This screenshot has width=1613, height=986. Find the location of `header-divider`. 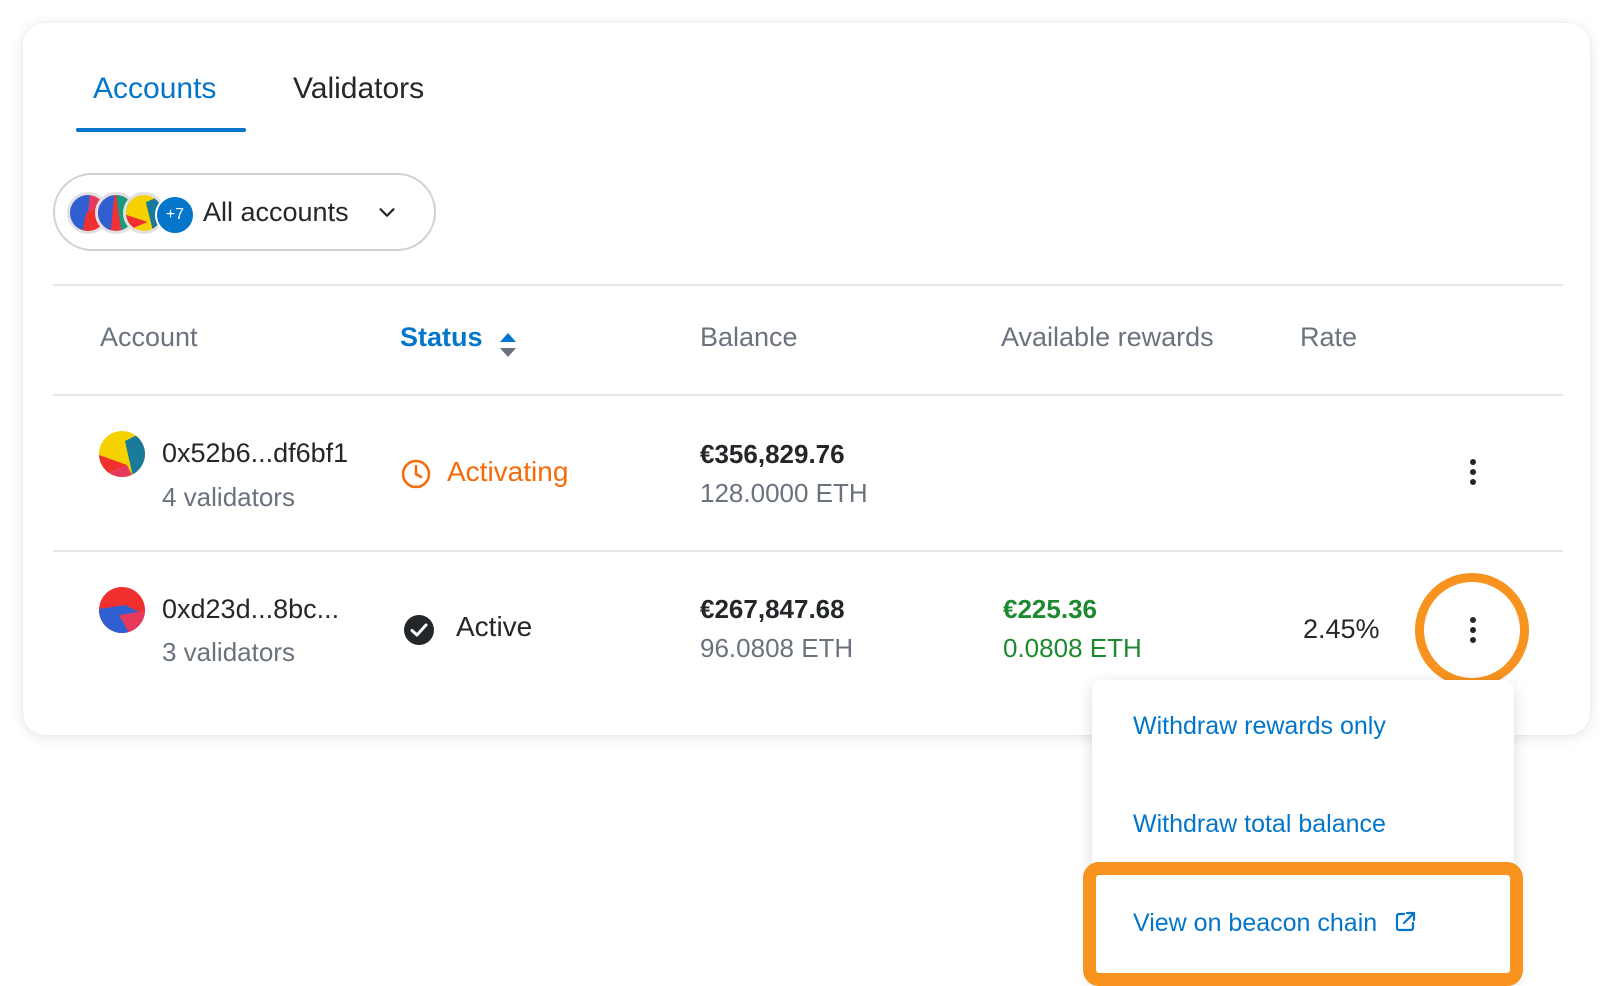

header-divider is located at coordinates (808, 395).